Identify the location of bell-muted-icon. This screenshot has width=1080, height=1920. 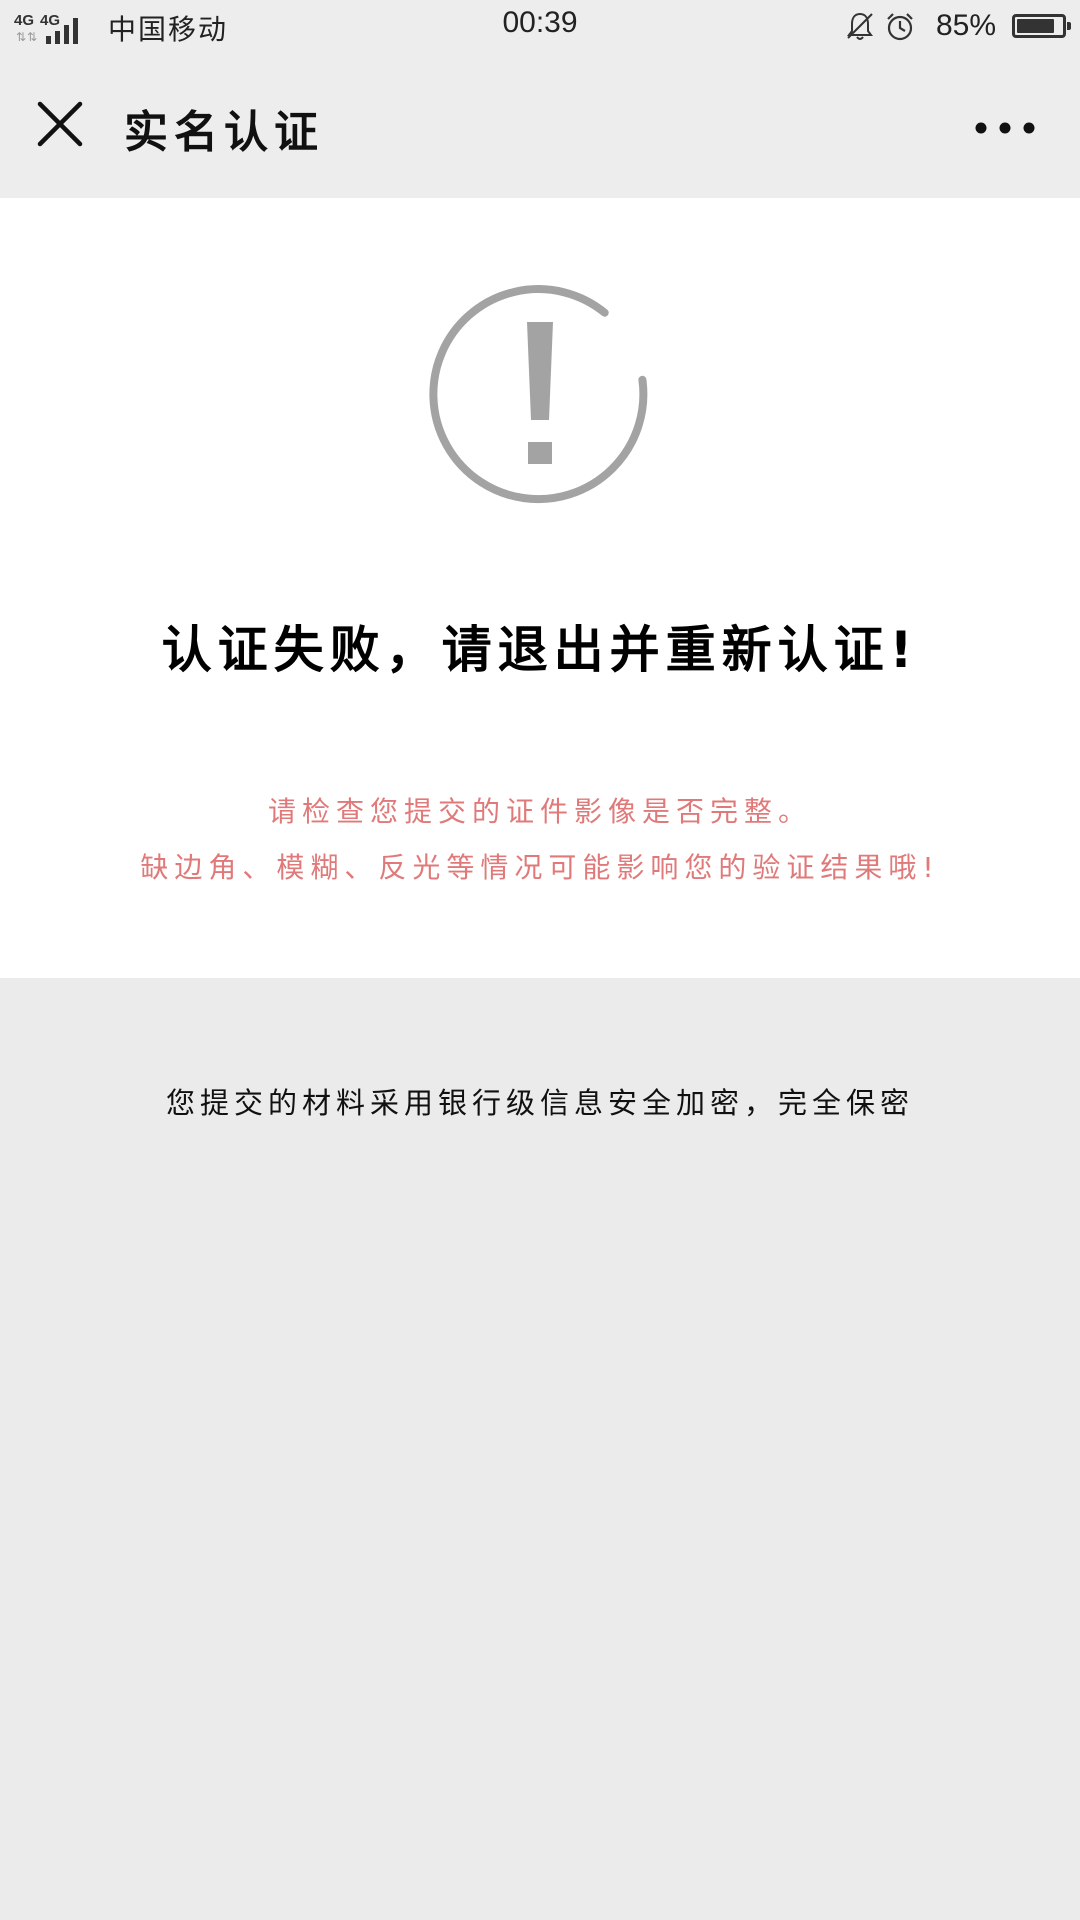
(859, 26).